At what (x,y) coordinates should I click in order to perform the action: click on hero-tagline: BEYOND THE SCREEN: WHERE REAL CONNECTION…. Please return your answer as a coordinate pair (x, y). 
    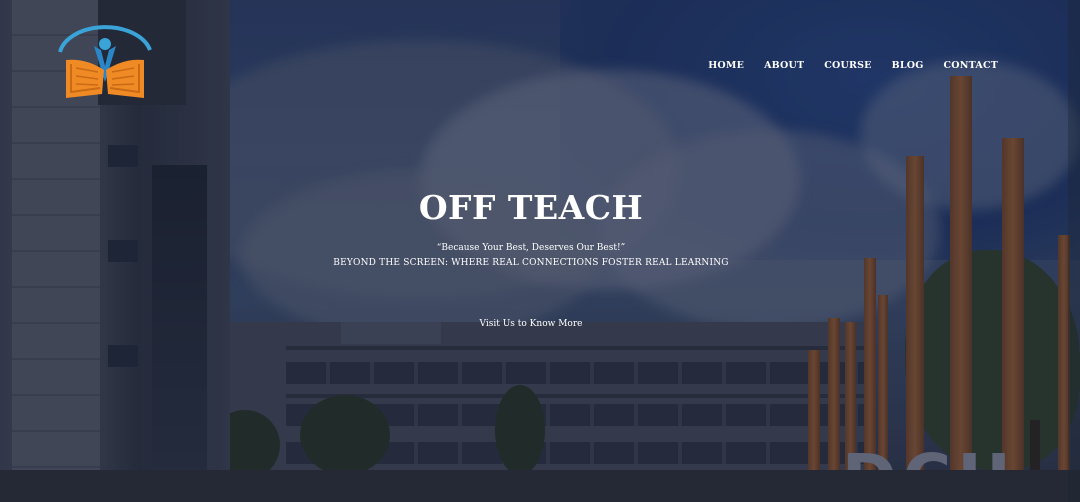
    Looking at the image, I should click on (531, 263).